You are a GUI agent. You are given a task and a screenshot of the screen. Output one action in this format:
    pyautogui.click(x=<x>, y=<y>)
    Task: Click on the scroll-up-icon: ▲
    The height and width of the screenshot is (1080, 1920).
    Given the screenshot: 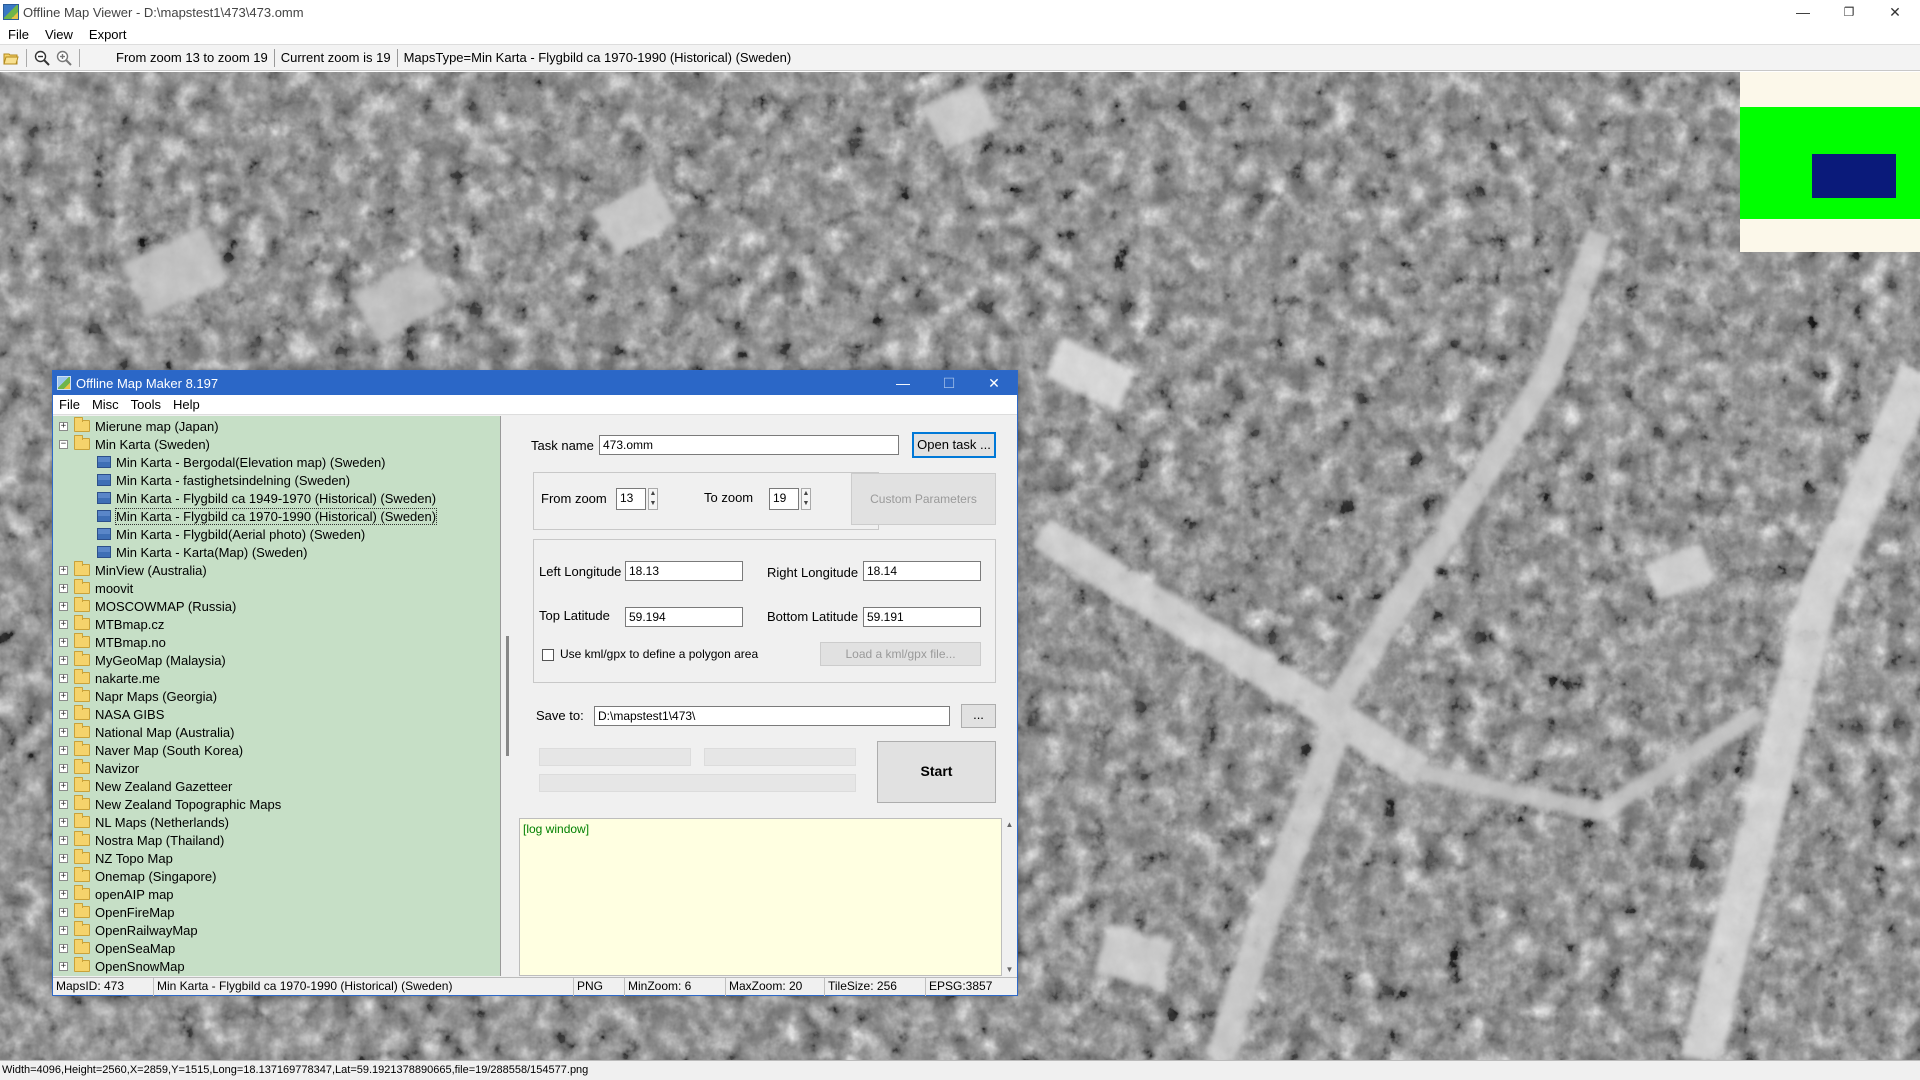 What is the action you would take?
    pyautogui.click(x=1009, y=824)
    